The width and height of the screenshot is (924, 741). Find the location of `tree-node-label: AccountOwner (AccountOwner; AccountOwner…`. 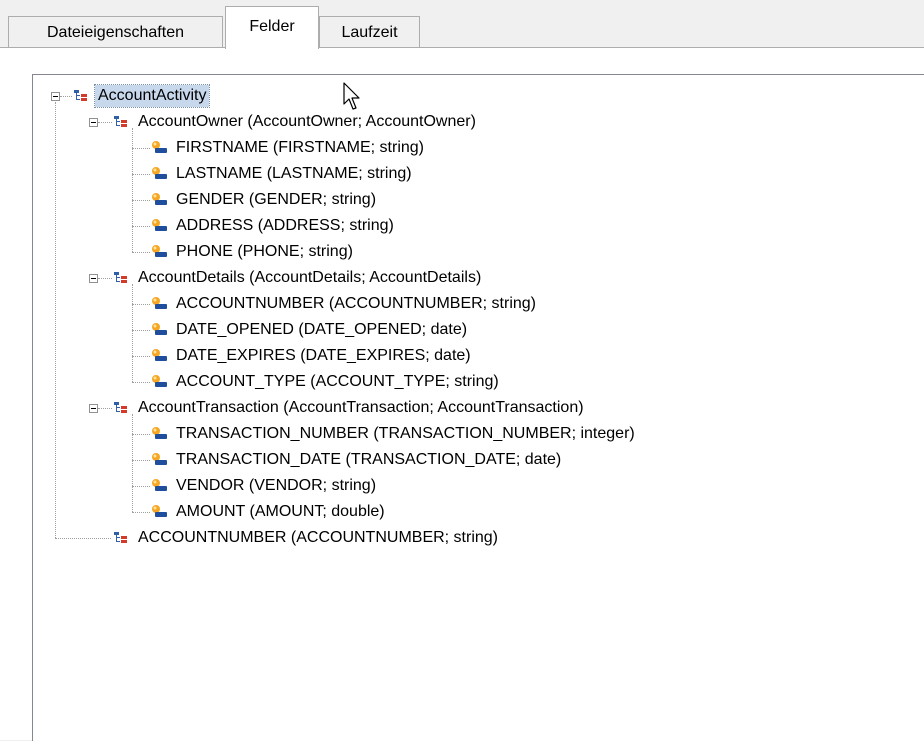

tree-node-label: AccountOwner (AccountOwner; AccountOwner… is located at coordinates (307, 121).